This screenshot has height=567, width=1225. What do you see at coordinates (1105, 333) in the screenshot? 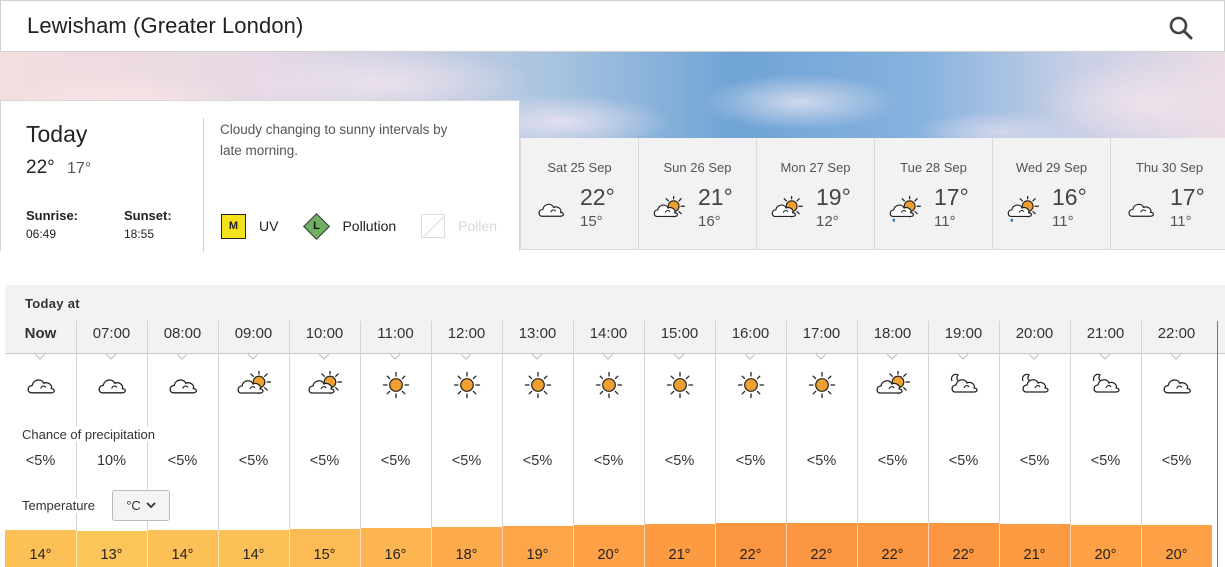
I see `hour-time: 21:00` at bounding box center [1105, 333].